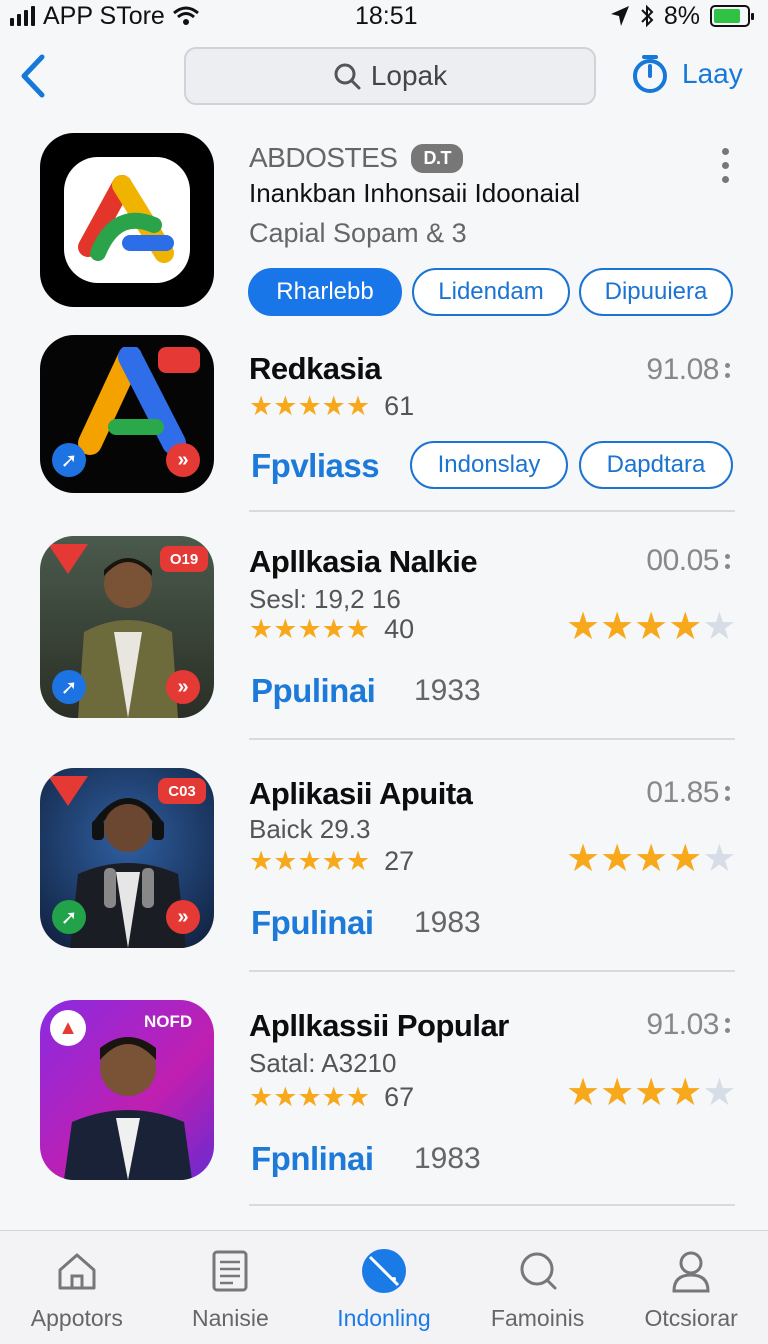 Image resolution: width=768 pixels, height=1344 pixels. What do you see at coordinates (691, 1318) in the screenshot?
I see `tab-label: Otcsiorar` at bounding box center [691, 1318].